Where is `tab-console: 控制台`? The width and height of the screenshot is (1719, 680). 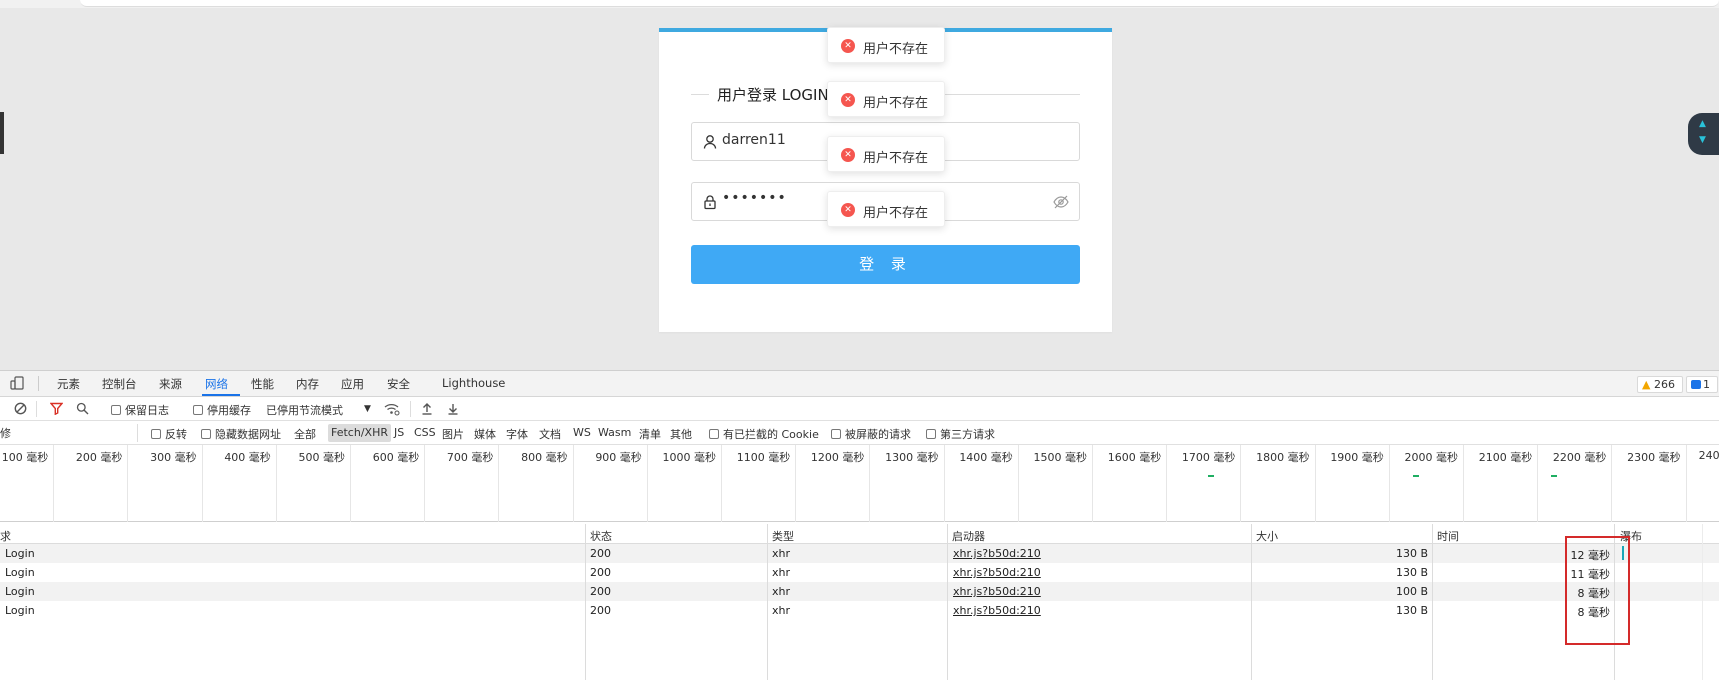 tab-console: 控制台 is located at coordinates (119, 384).